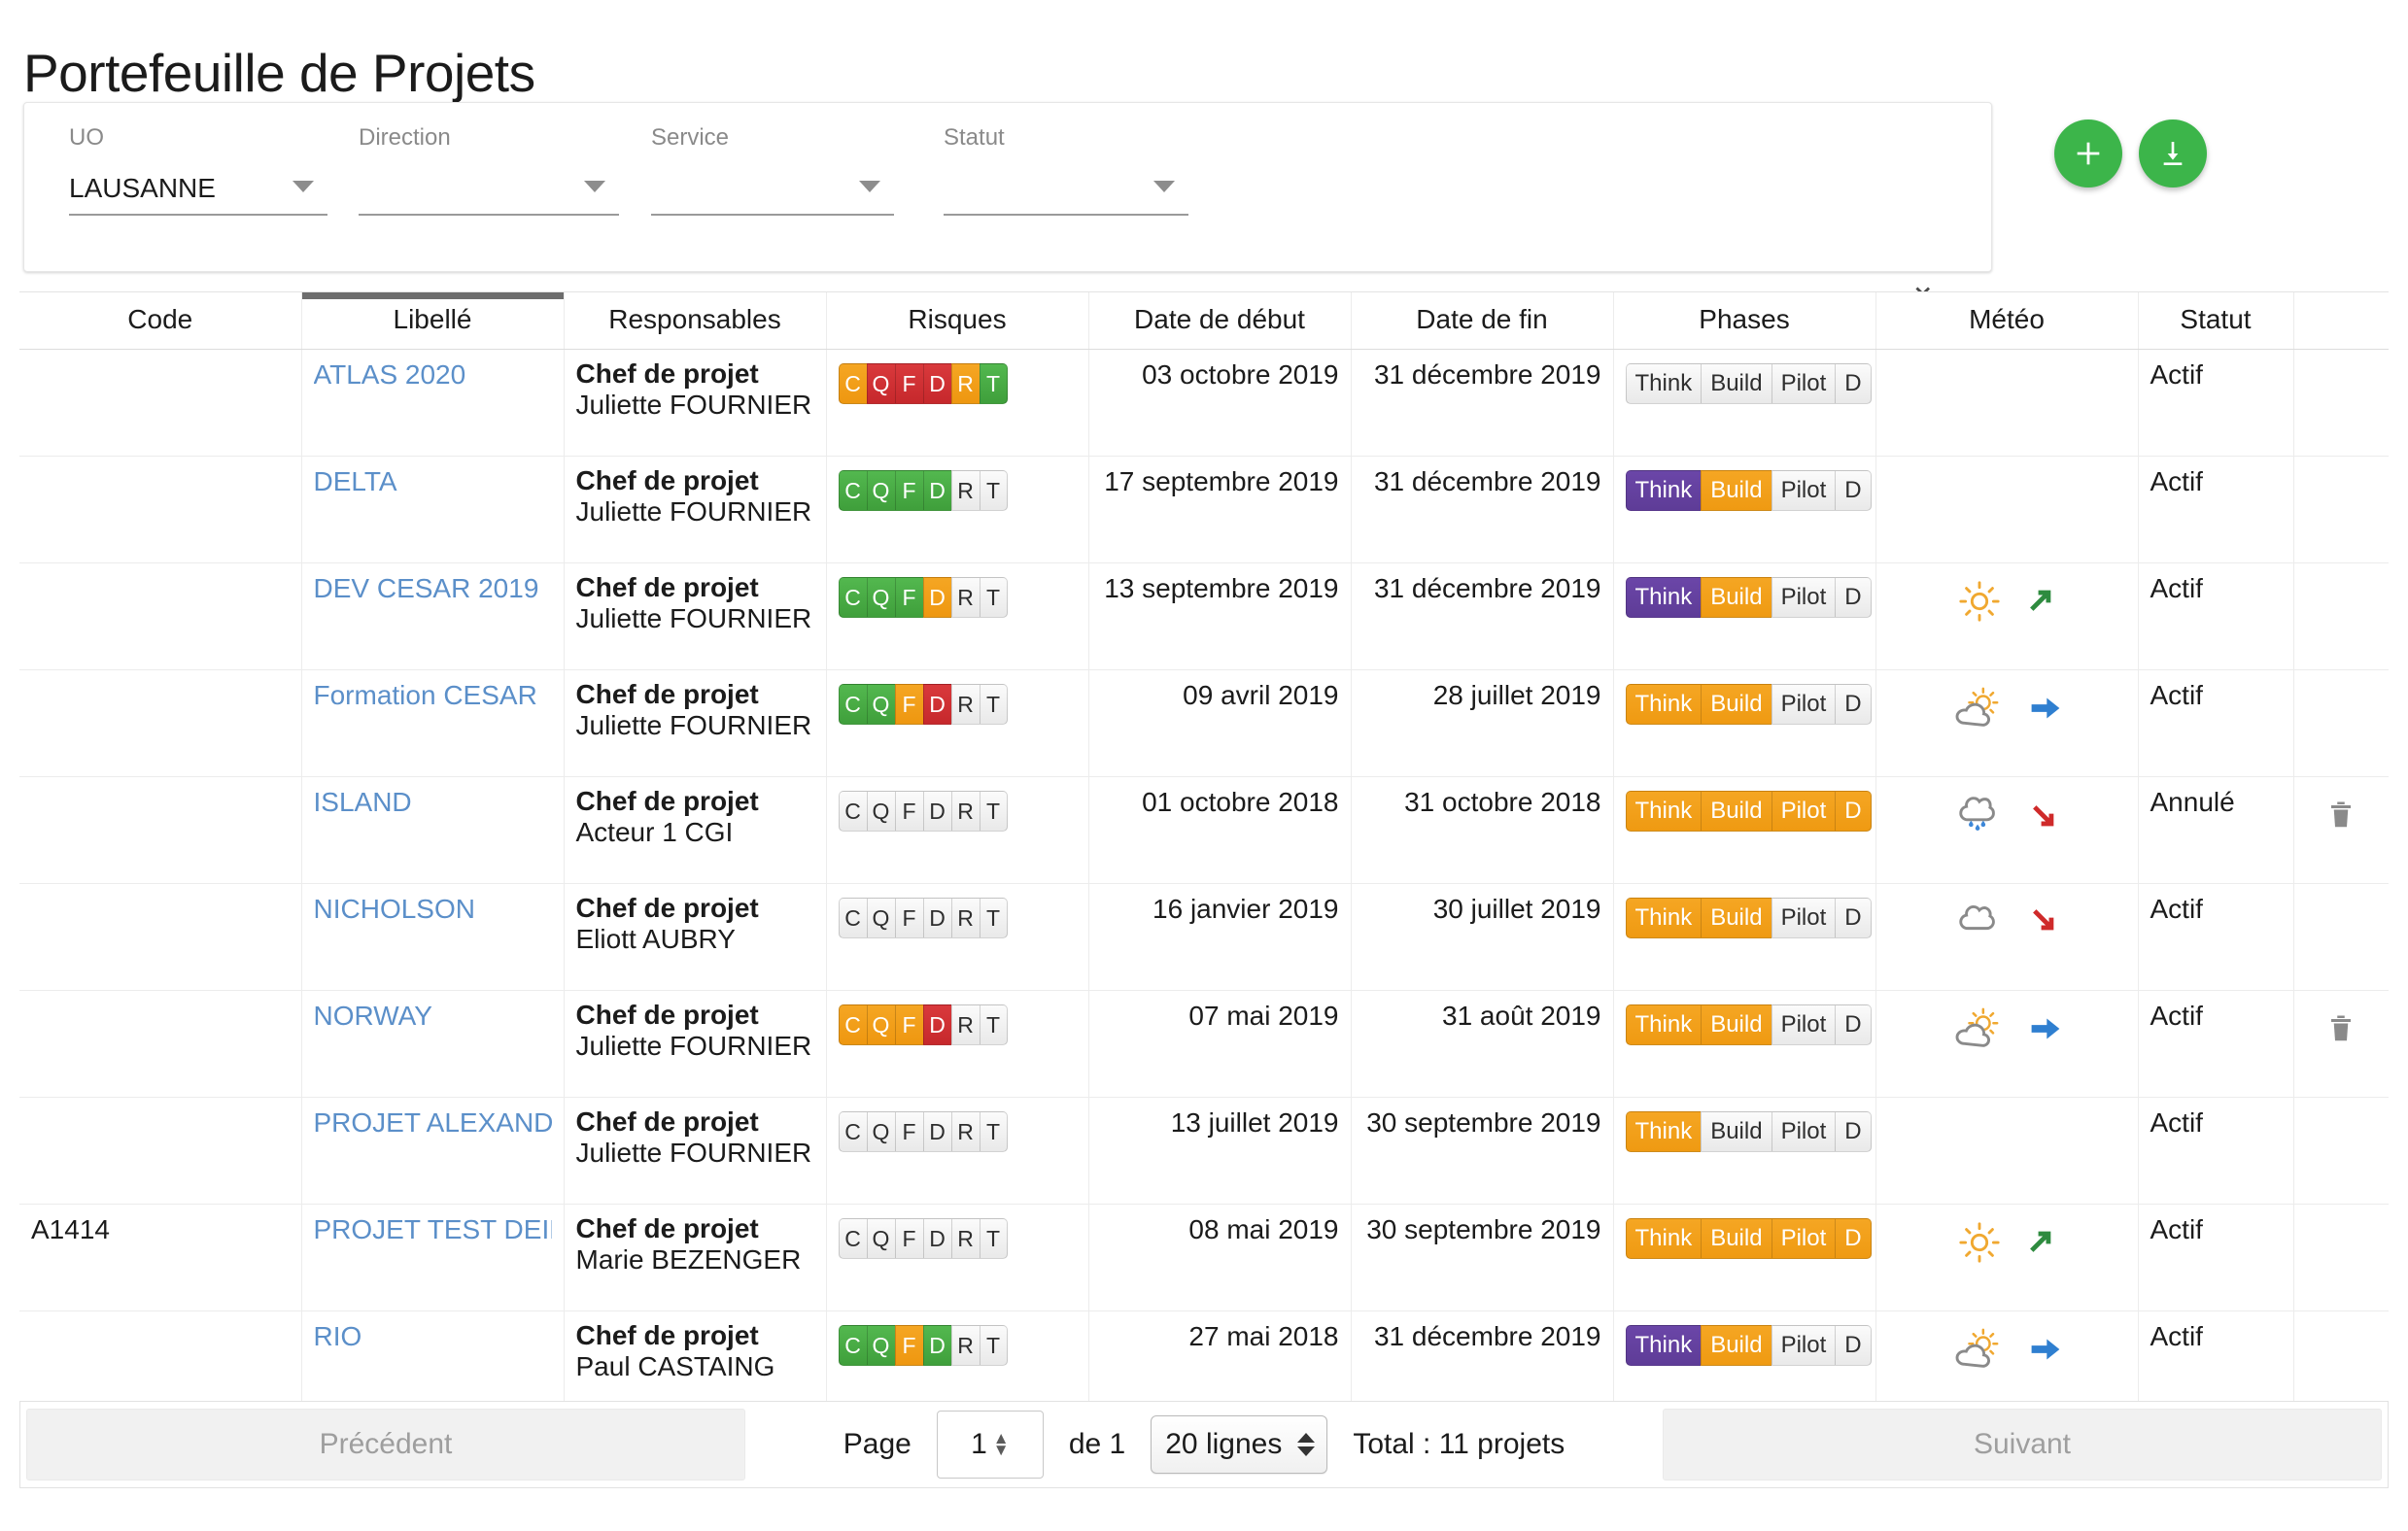 The image size is (2408, 1531). What do you see at coordinates (2341, 321) in the screenshot?
I see `column-header-act` at bounding box center [2341, 321].